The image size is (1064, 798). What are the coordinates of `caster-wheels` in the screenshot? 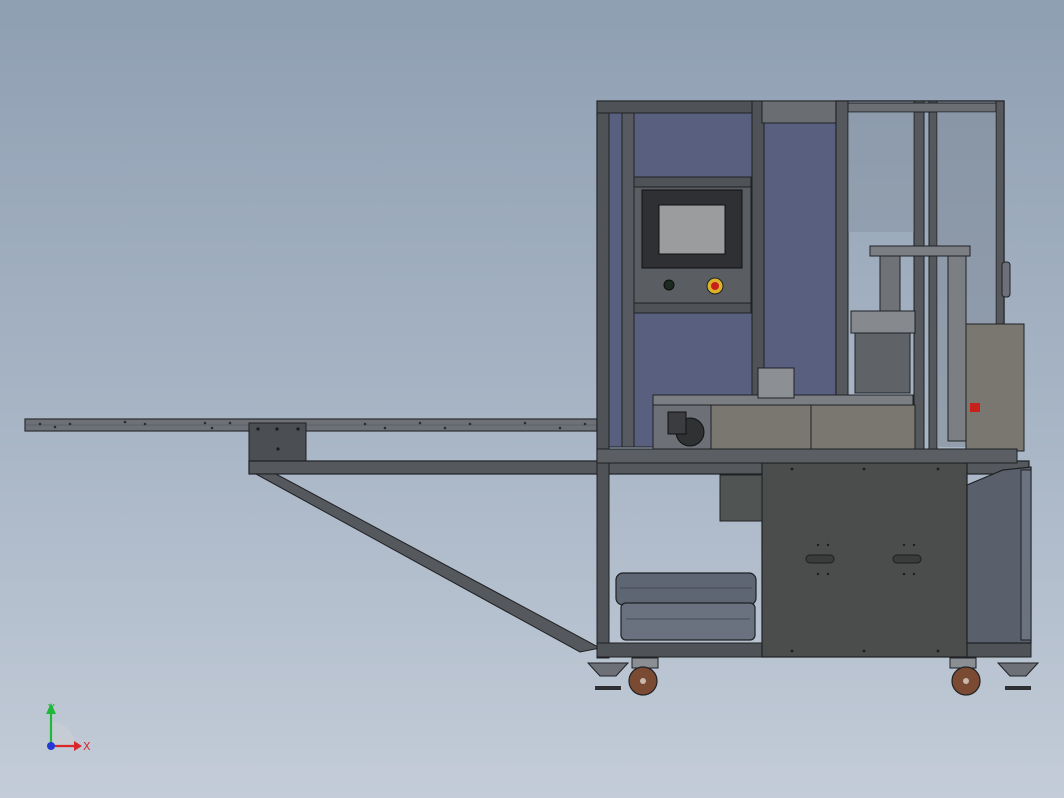 It's located at (813, 676).